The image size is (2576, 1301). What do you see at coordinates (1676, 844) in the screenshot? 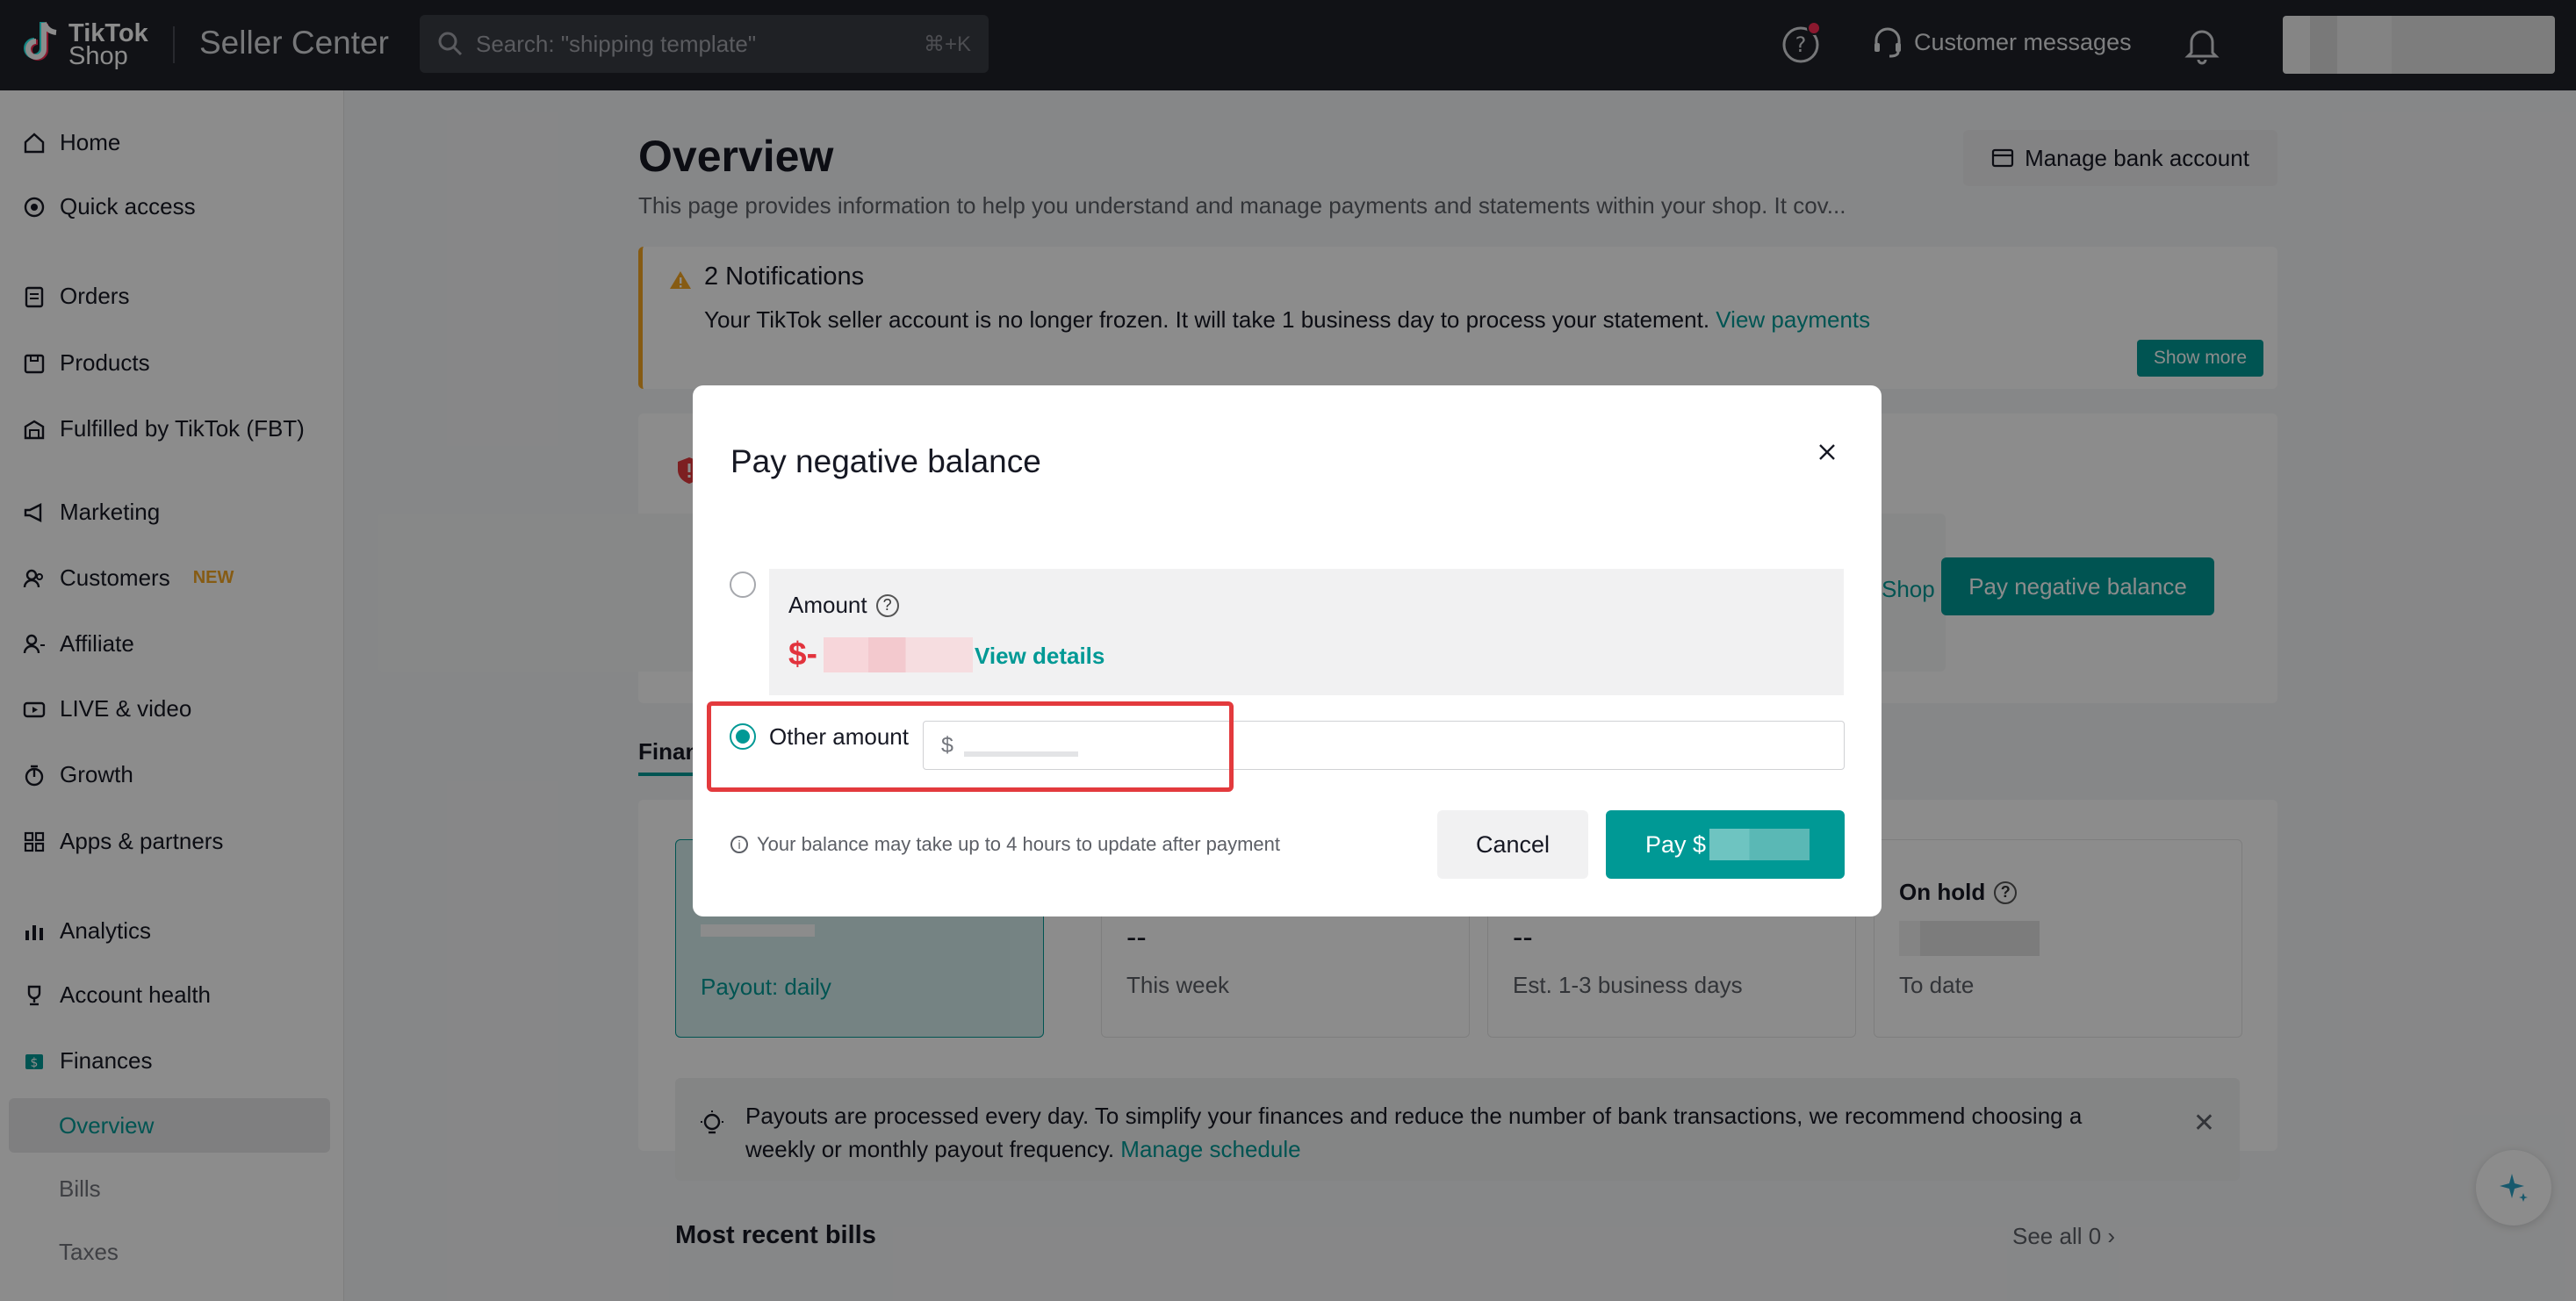
I see `pay-label: Pay $` at bounding box center [1676, 844].